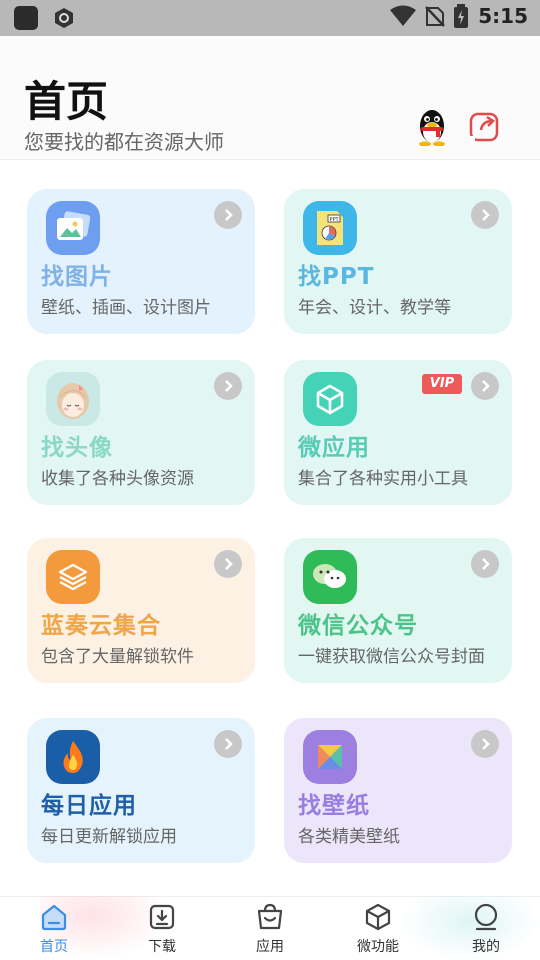 The height and width of the screenshot is (960, 540). What do you see at coordinates (398, 790) in the screenshot?
I see `card-find-wallpapers: 找壁纸 各类精美壁纸` at bounding box center [398, 790].